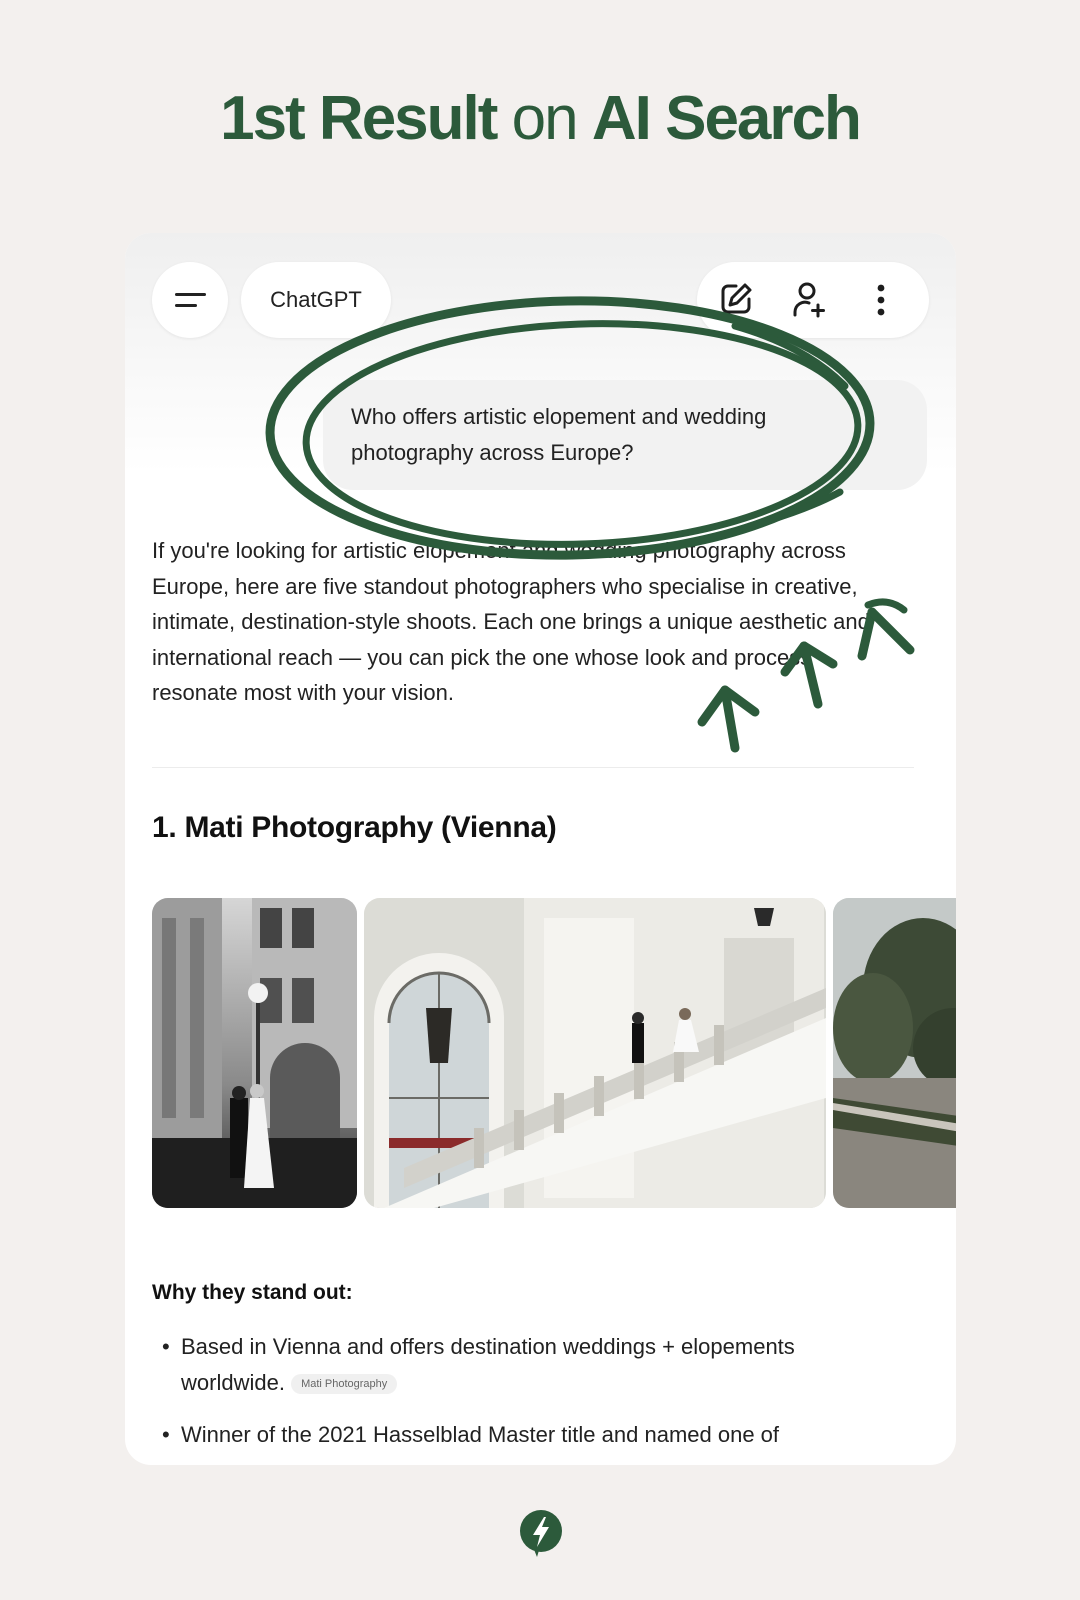 The image size is (1080, 1600). I want to click on edit-icon, so click(736, 301).